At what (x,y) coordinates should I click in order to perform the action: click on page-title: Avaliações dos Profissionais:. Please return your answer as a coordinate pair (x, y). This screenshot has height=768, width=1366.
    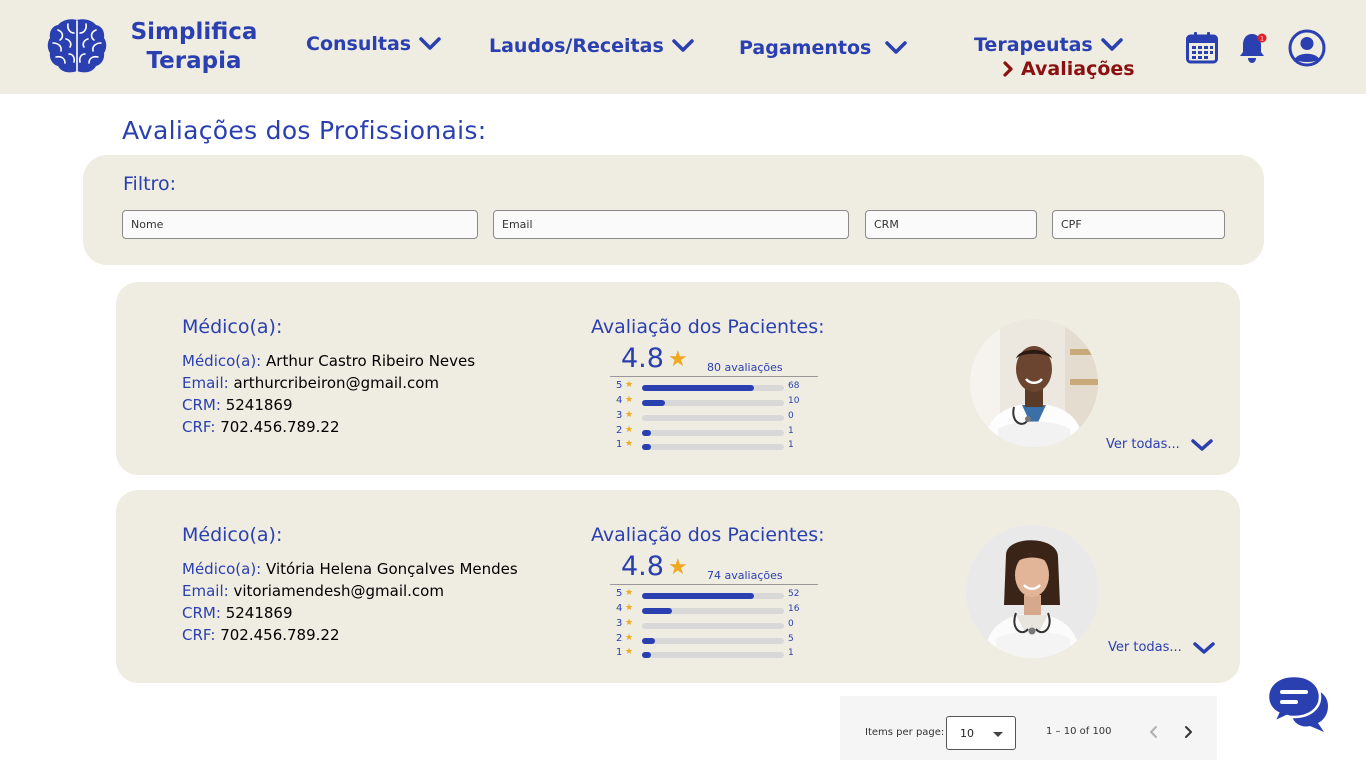
    Looking at the image, I should click on (304, 130).